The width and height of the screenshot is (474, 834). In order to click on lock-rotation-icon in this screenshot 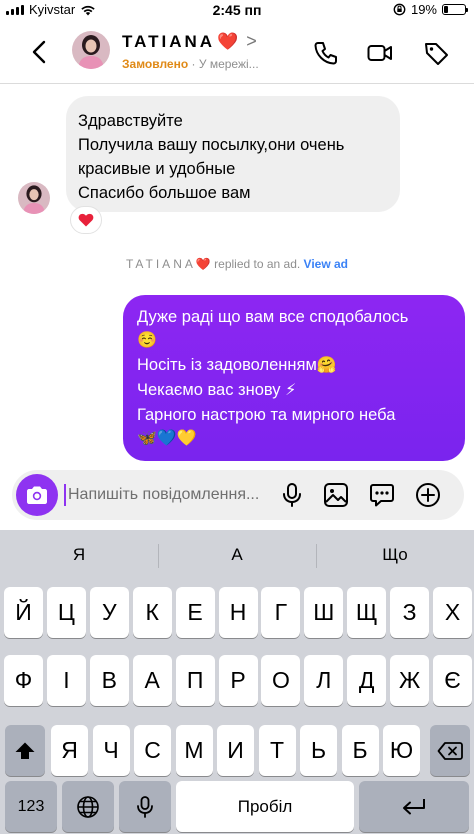, I will do `click(399, 9)`.